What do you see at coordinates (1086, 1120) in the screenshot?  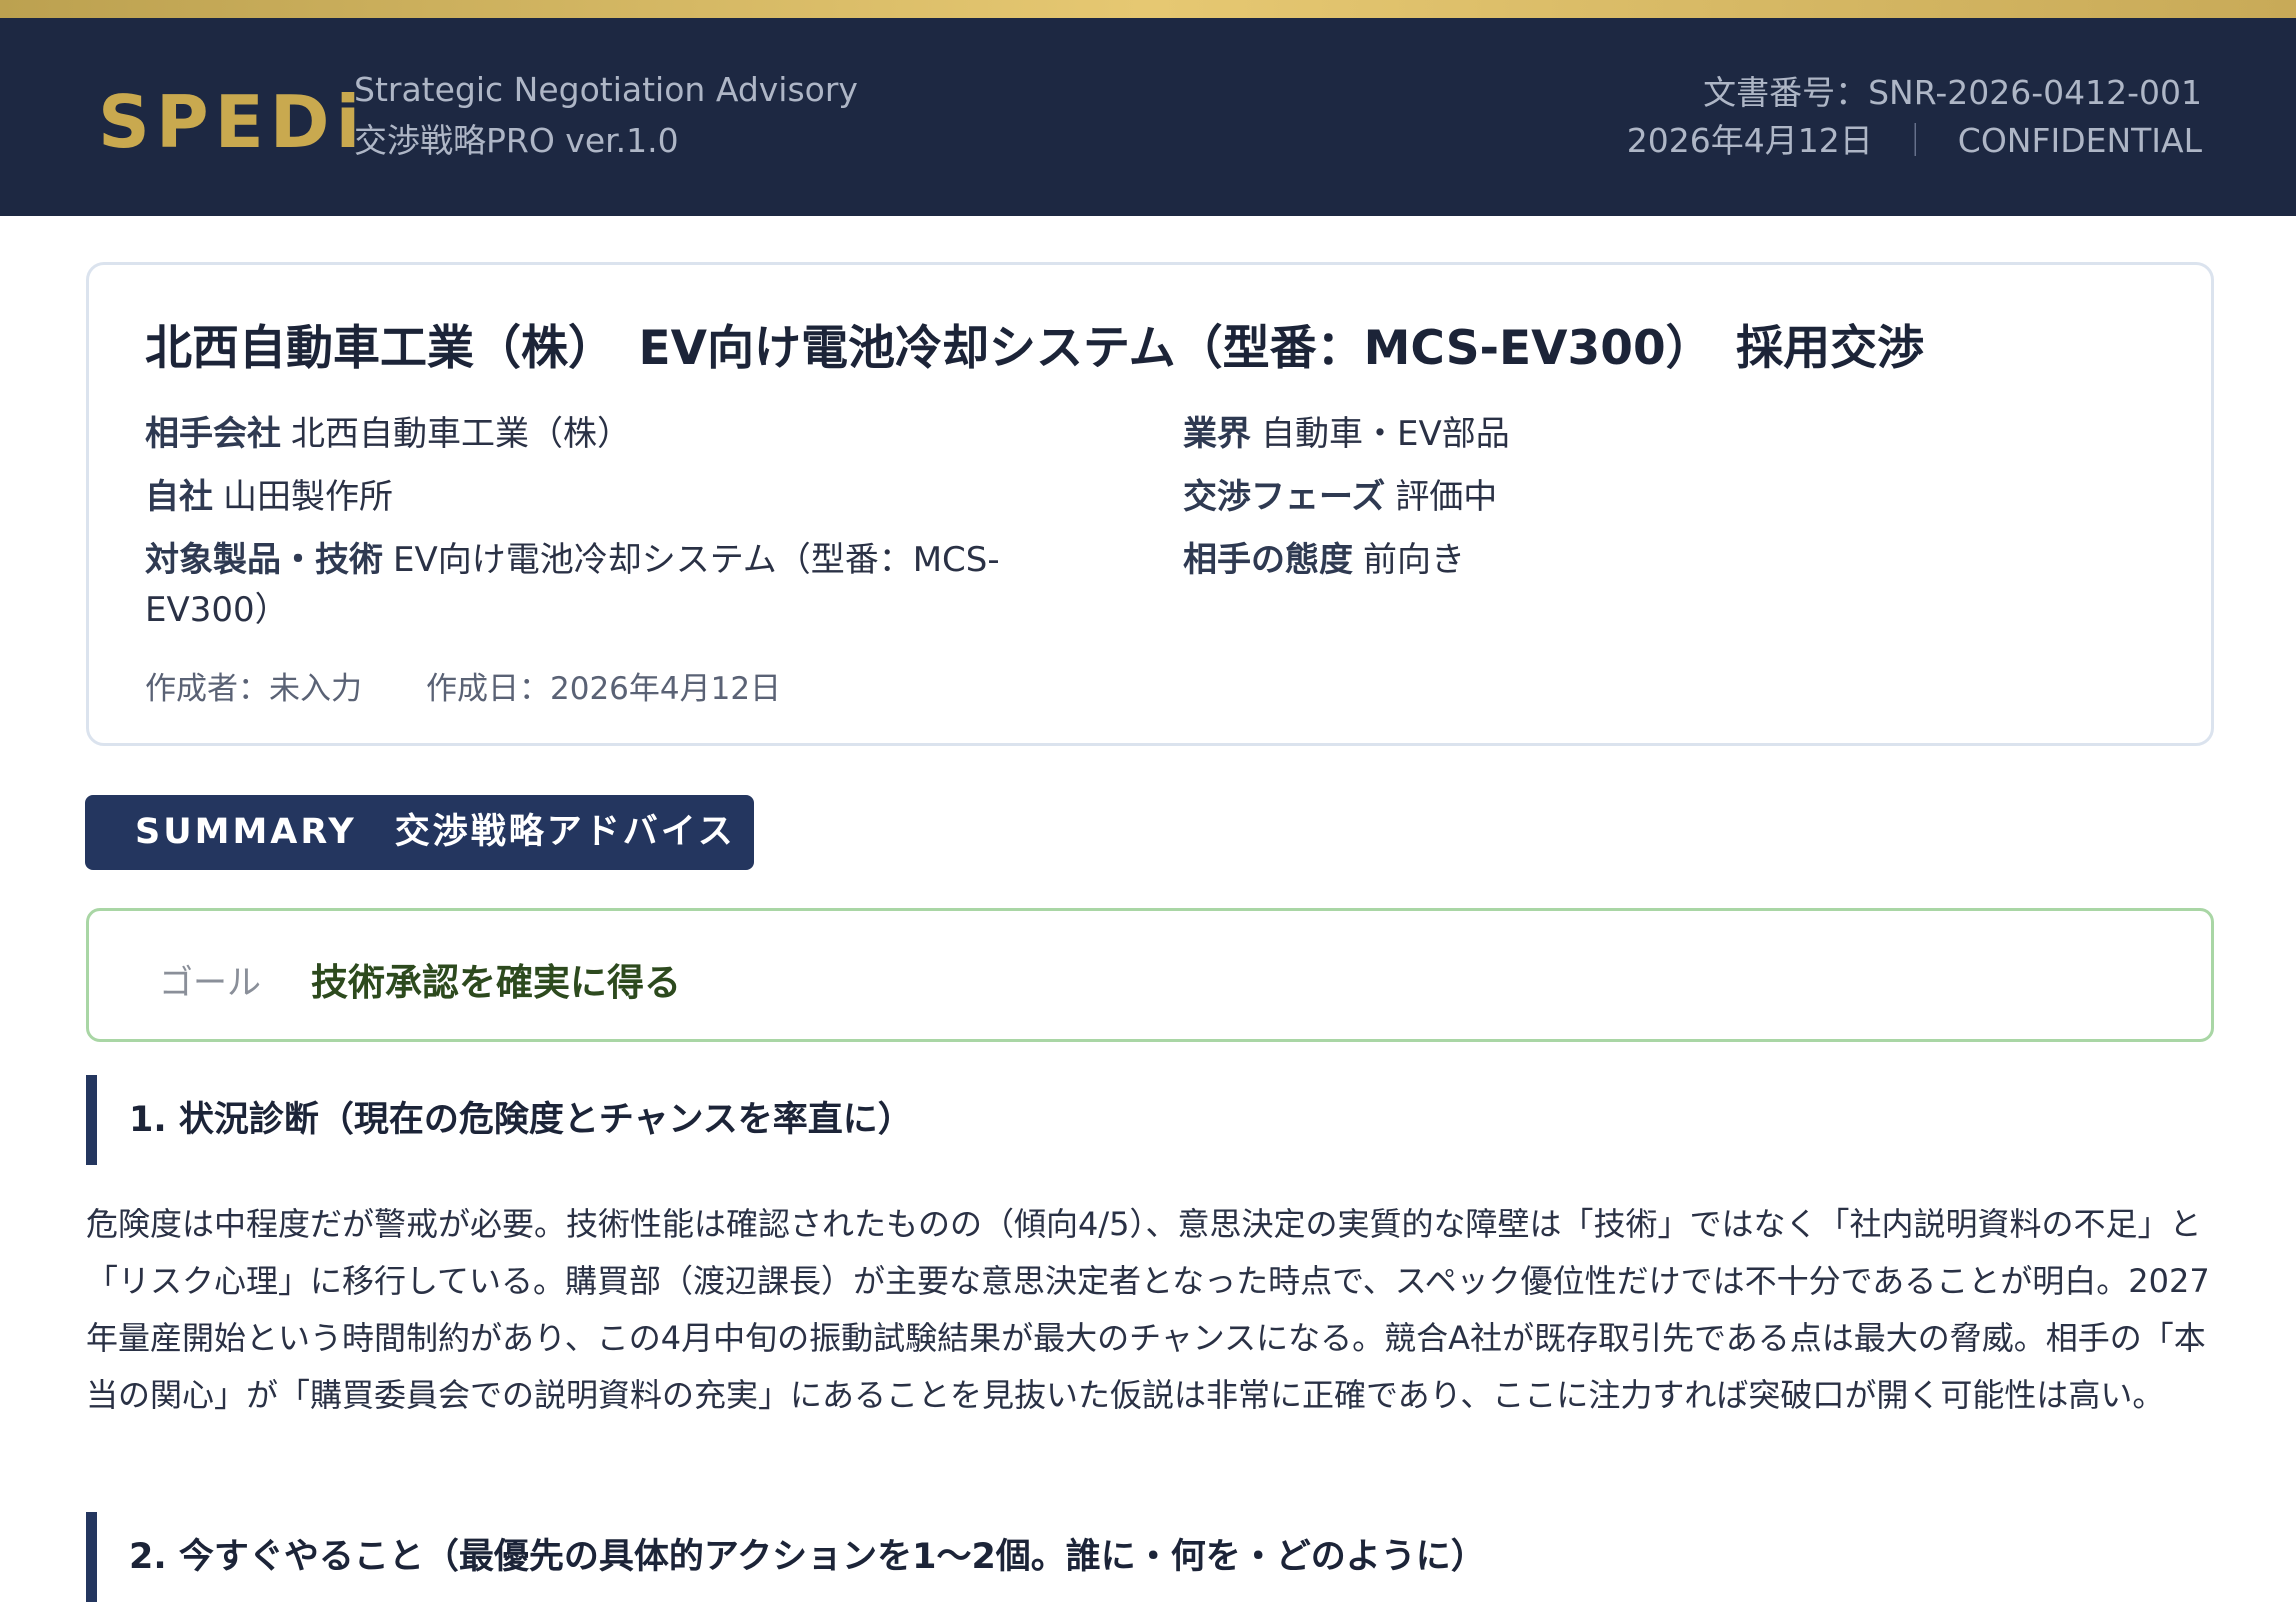 I see `section-heading-1: 1. 状況診断（現在の危険度とチャンスを率直に）` at bounding box center [1086, 1120].